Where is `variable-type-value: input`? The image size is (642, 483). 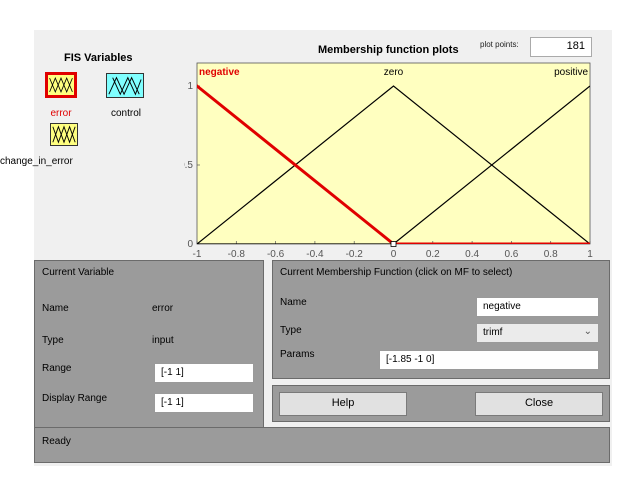
variable-type-value: input is located at coordinates (163, 340).